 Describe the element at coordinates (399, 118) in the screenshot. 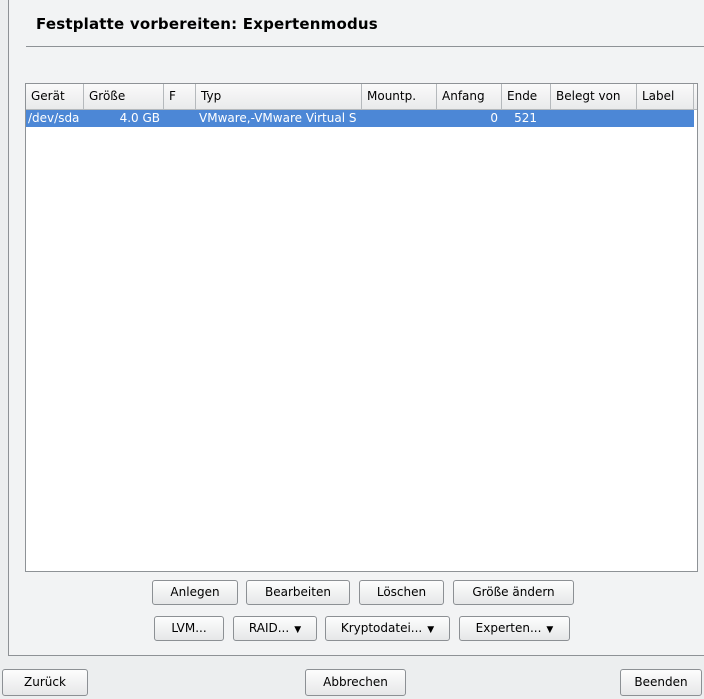

I see `cell-mountpoint` at that location.